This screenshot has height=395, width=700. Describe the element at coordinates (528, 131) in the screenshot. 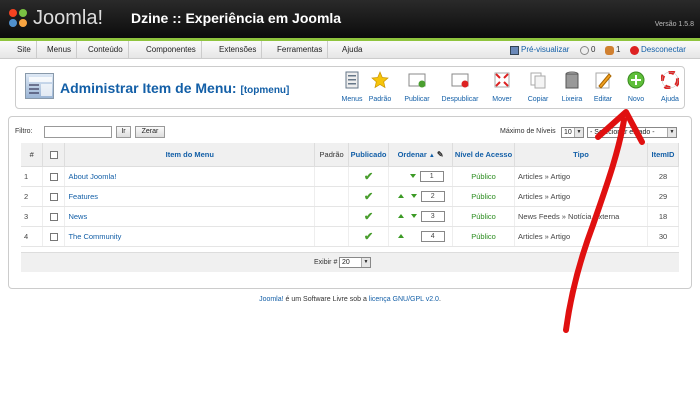

I see `levels-label: Máximo de Níveis` at that location.